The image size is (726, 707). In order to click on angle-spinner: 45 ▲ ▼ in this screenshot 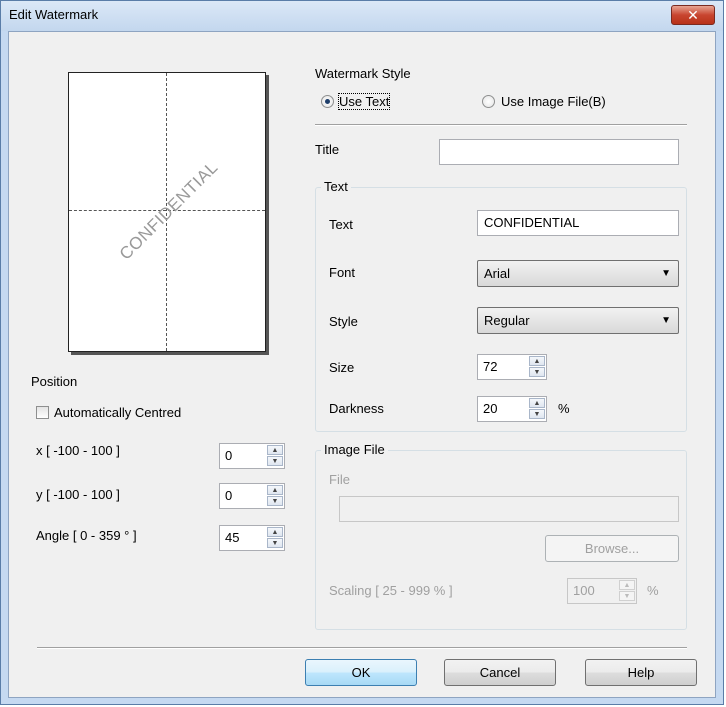, I will do `click(252, 538)`.